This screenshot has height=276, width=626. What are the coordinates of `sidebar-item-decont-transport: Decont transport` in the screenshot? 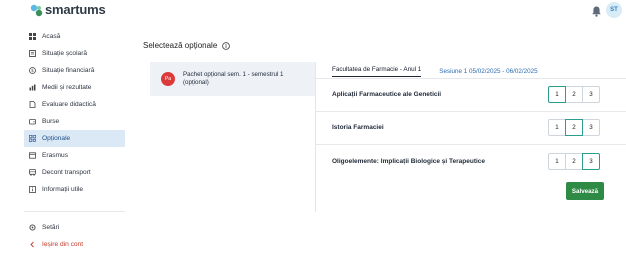 It's located at (74, 172).